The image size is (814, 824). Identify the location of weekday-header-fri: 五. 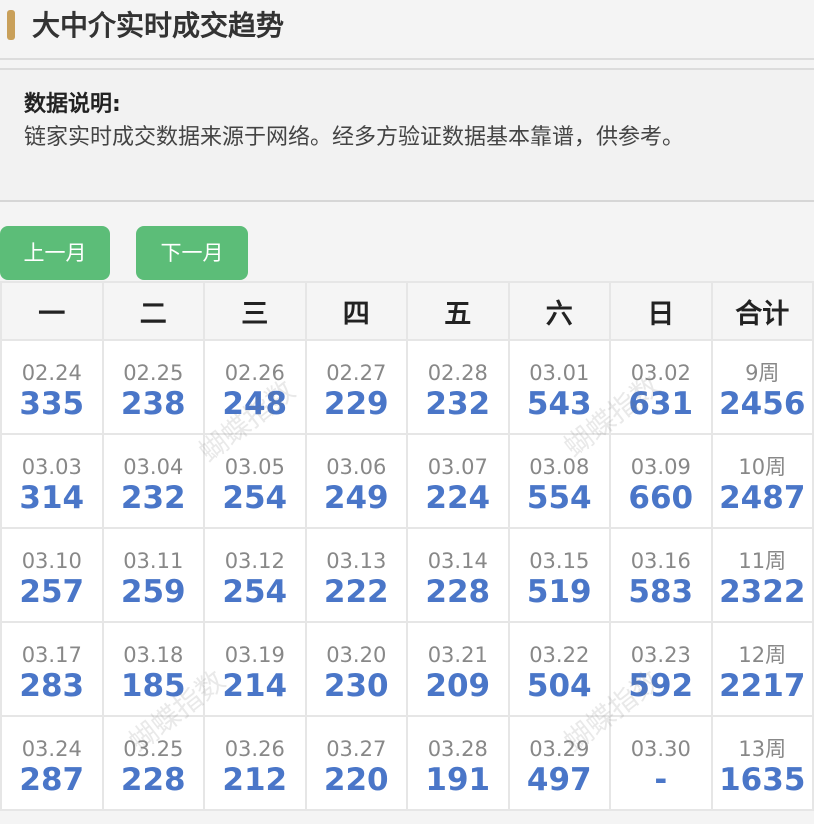
(458, 311).